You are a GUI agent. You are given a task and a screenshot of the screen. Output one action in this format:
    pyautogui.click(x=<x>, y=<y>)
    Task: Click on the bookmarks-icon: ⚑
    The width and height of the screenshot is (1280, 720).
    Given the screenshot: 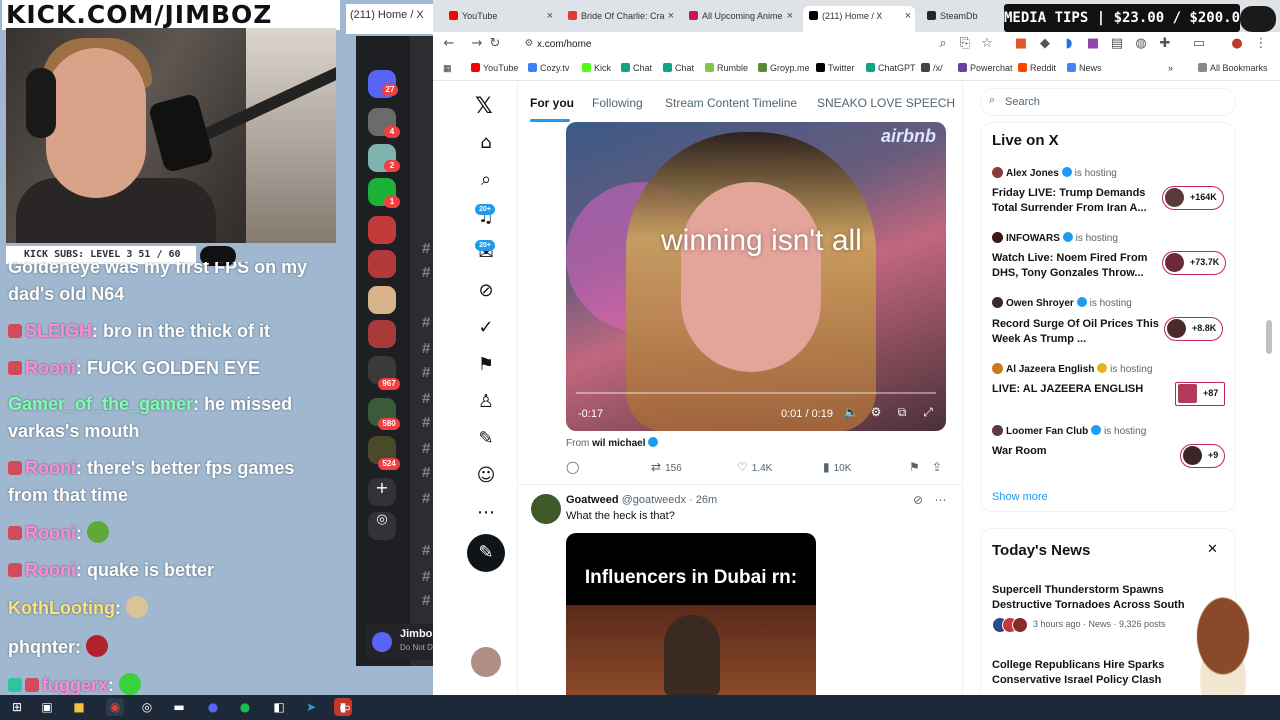 What is the action you would take?
    pyautogui.click(x=486, y=365)
    